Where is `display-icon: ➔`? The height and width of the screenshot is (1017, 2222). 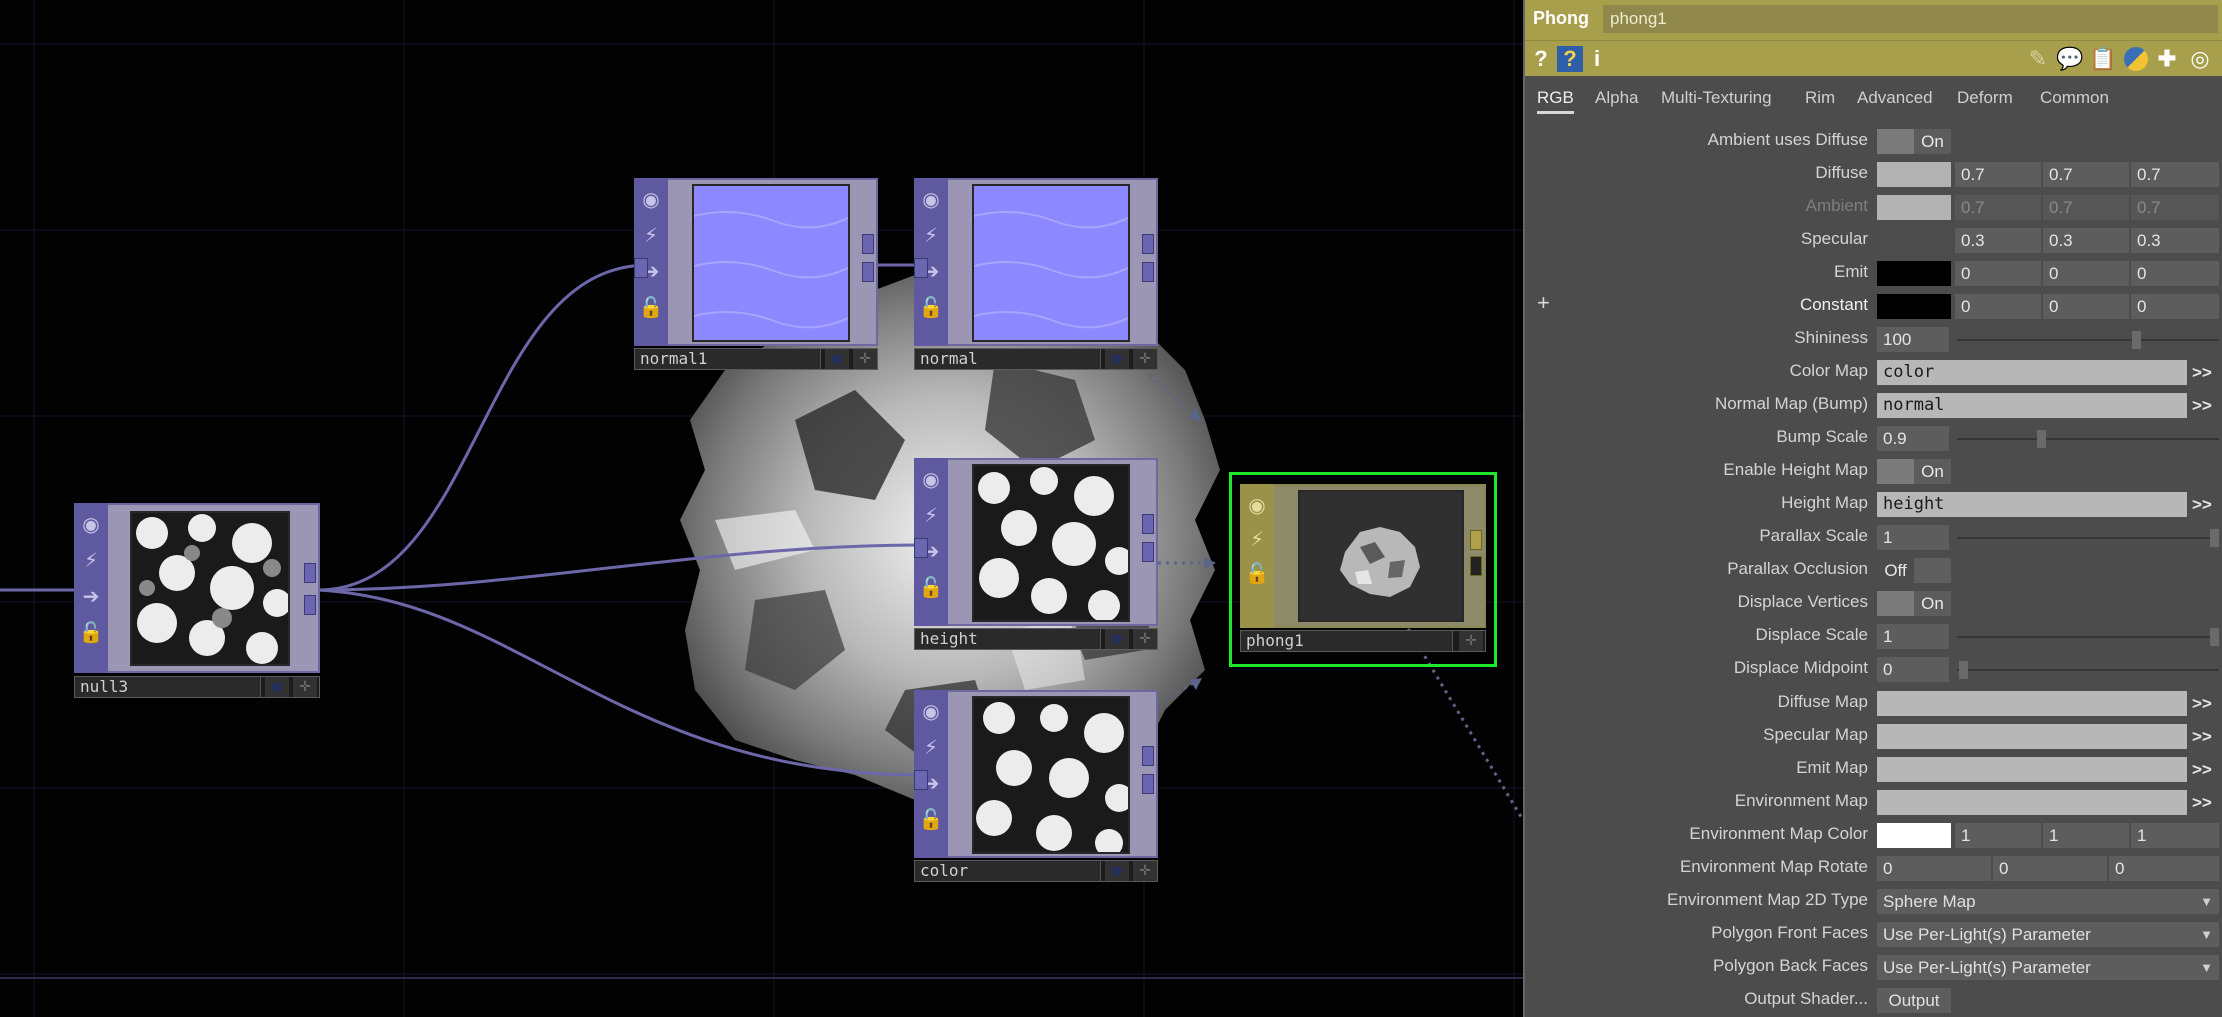 display-icon: ➔ is located at coordinates (91, 596).